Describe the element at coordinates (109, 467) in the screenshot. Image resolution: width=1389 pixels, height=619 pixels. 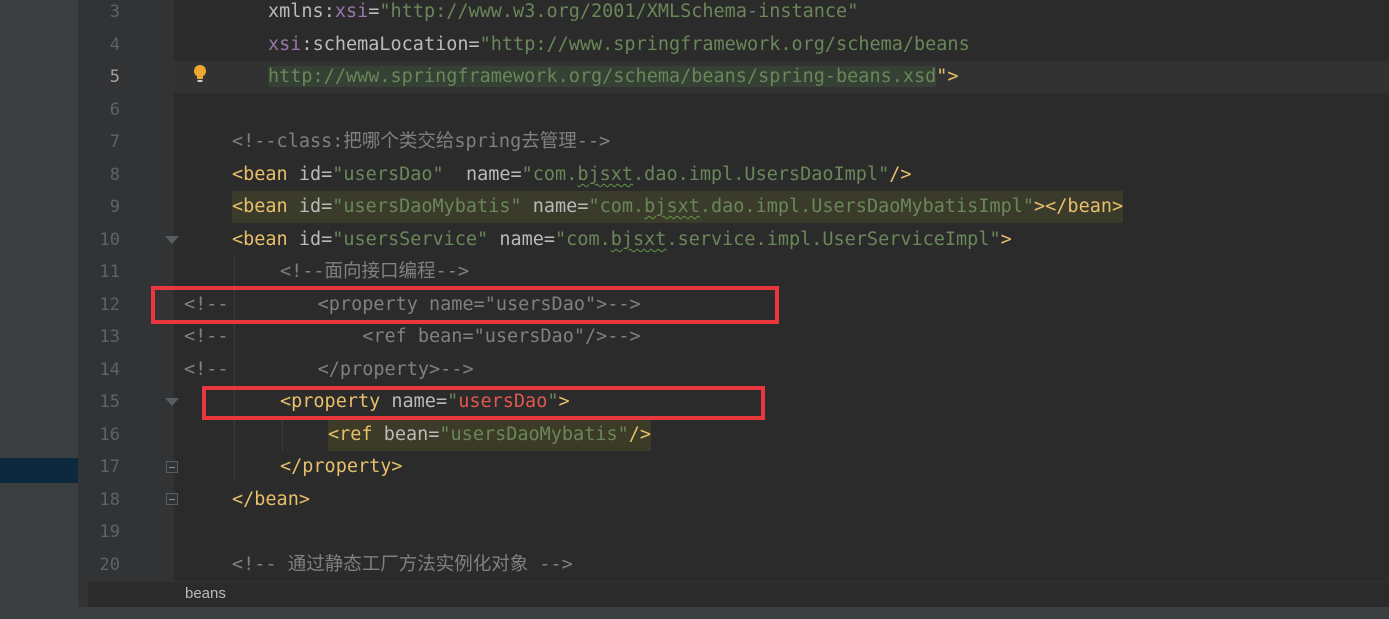
I see `line-number: 17` at that location.